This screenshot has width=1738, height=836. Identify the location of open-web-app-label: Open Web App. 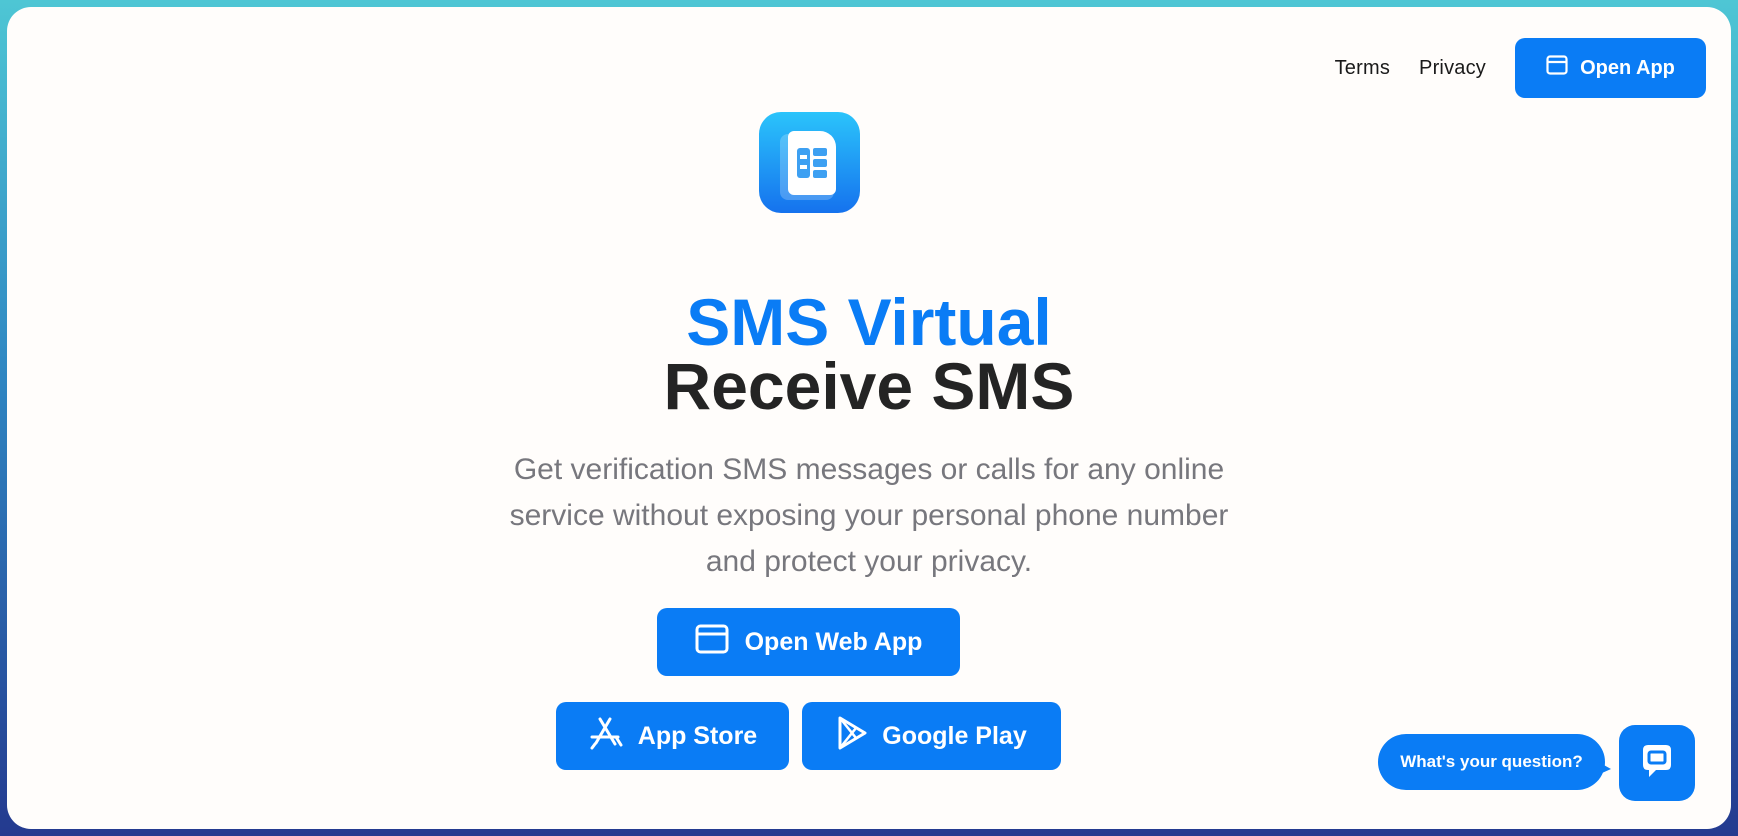
(833, 641).